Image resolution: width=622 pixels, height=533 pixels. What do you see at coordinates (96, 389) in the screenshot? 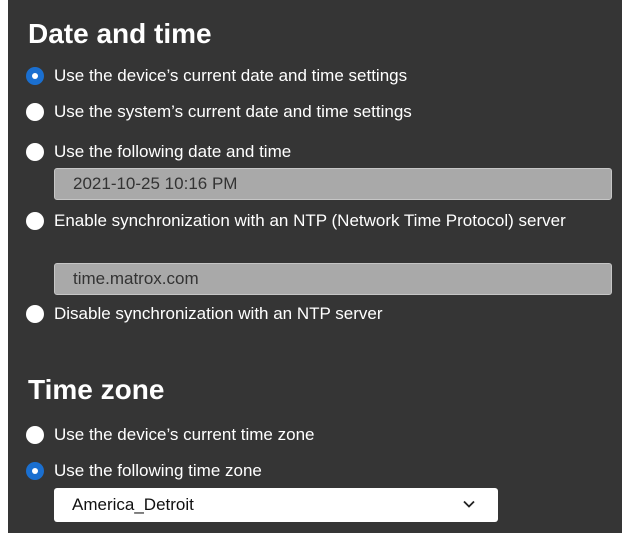
I see `time-zone-heading: Time zone` at bounding box center [96, 389].